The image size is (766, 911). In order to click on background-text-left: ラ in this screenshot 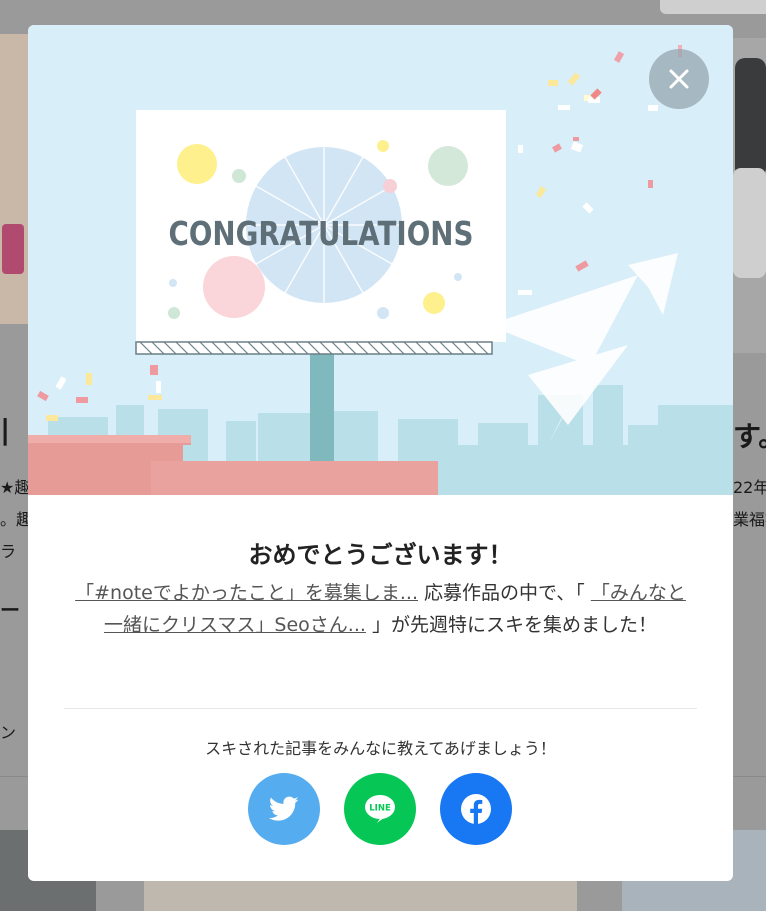, I will do `click(8, 551)`.